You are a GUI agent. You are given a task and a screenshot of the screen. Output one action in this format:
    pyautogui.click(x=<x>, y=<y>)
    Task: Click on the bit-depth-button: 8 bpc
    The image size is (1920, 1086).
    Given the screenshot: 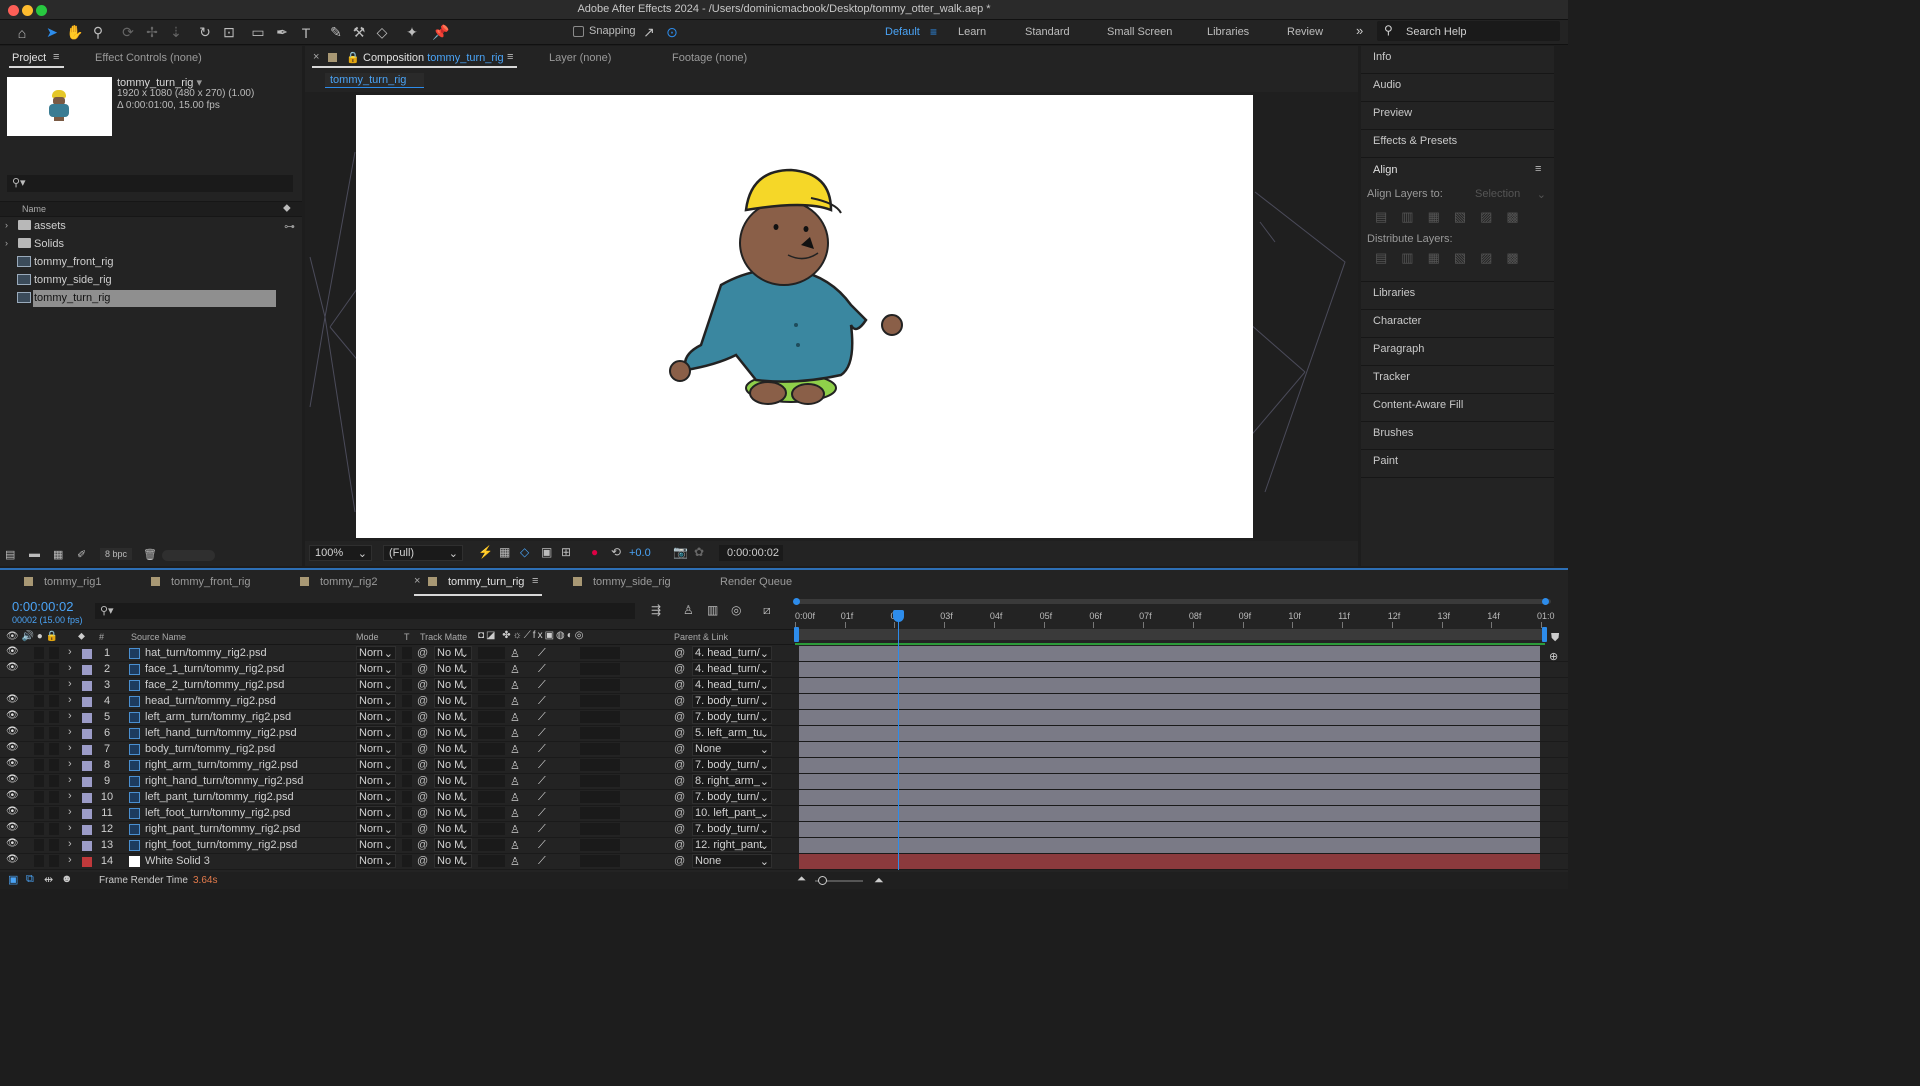 What is the action you would take?
    pyautogui.click(x=116, y=554)
    